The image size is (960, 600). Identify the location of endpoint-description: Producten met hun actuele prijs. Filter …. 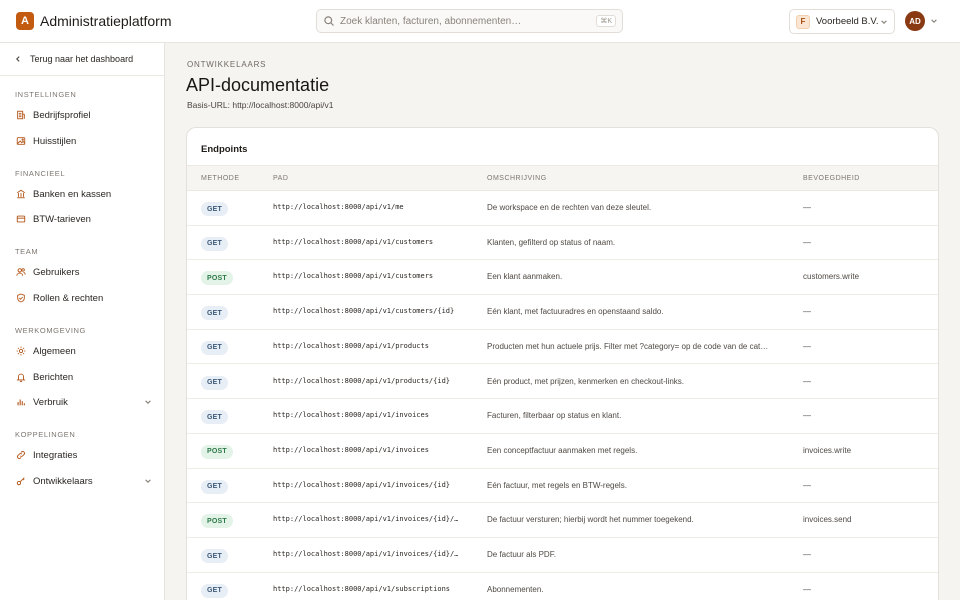
(628, 346).